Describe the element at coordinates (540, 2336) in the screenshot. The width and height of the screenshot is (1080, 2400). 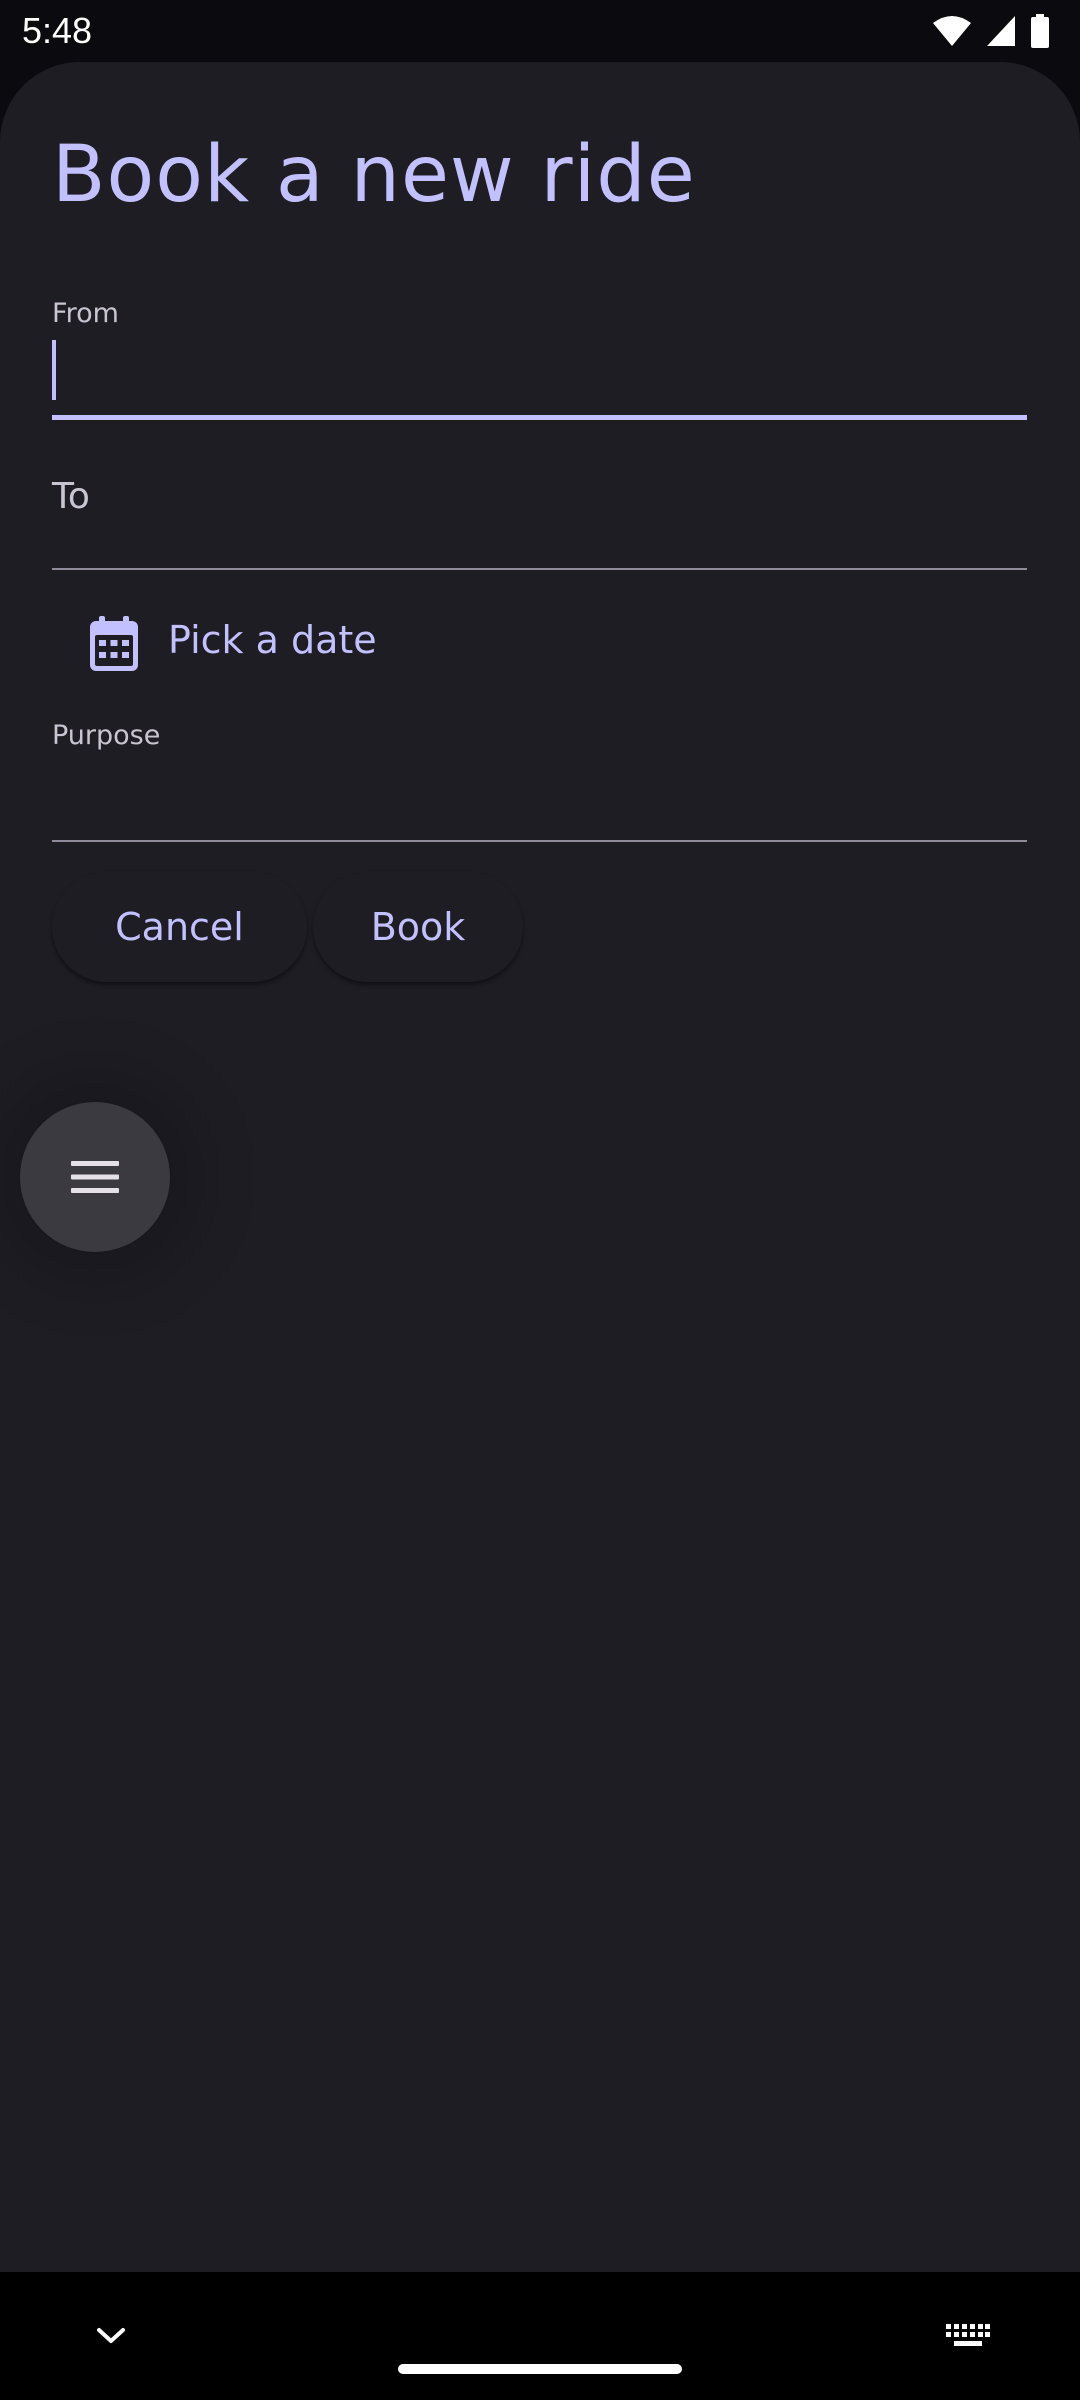
I see `system-nav-bar` at that location.